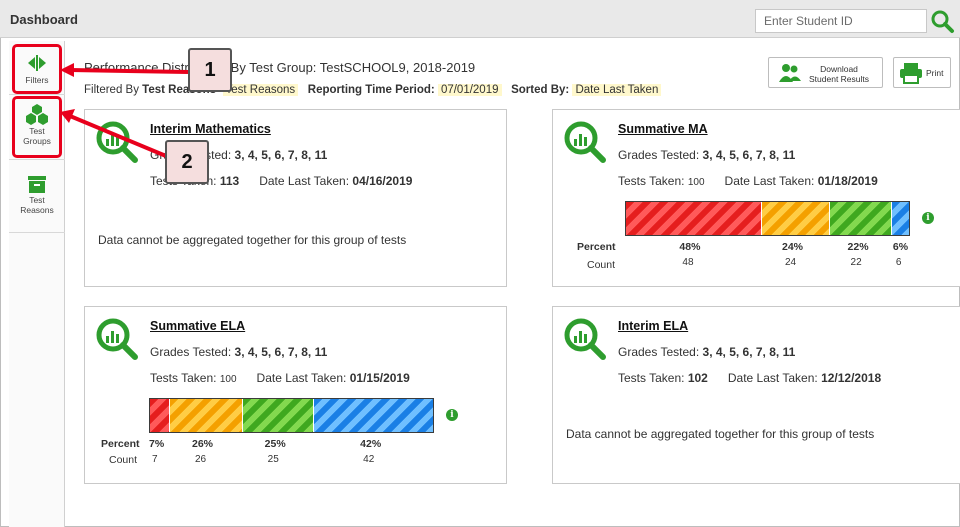 The height and width of the screenshot is (527, 960). Describe the element at coordinates (210, 70) in the screenshot. I see `callout-1: 1` at that location.